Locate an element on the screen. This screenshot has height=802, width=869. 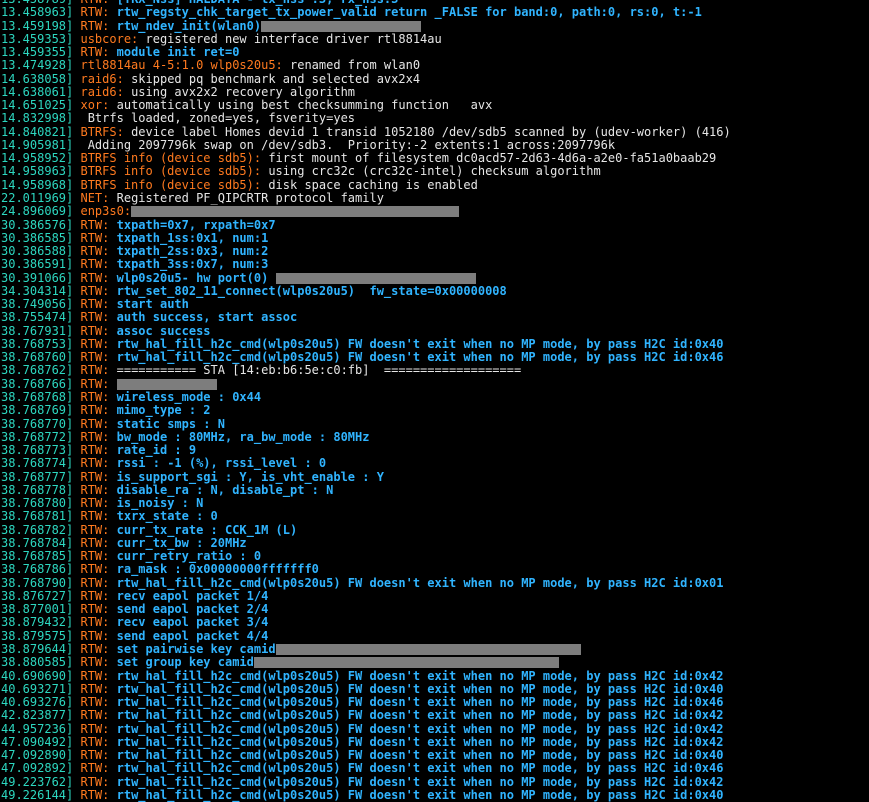
log-timestamp: 42.823877] is located at coordinates (37, 716).